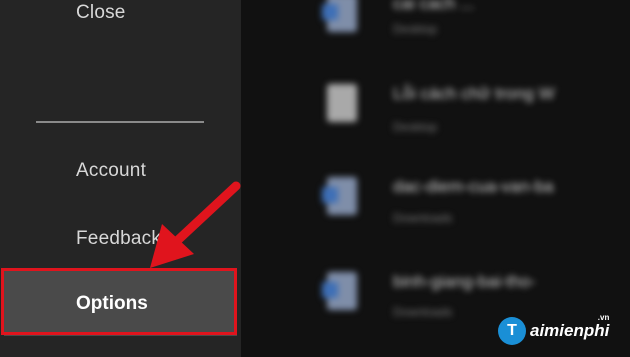  I want to click on watermark: T aimienphi .vn, so click(554, 330).